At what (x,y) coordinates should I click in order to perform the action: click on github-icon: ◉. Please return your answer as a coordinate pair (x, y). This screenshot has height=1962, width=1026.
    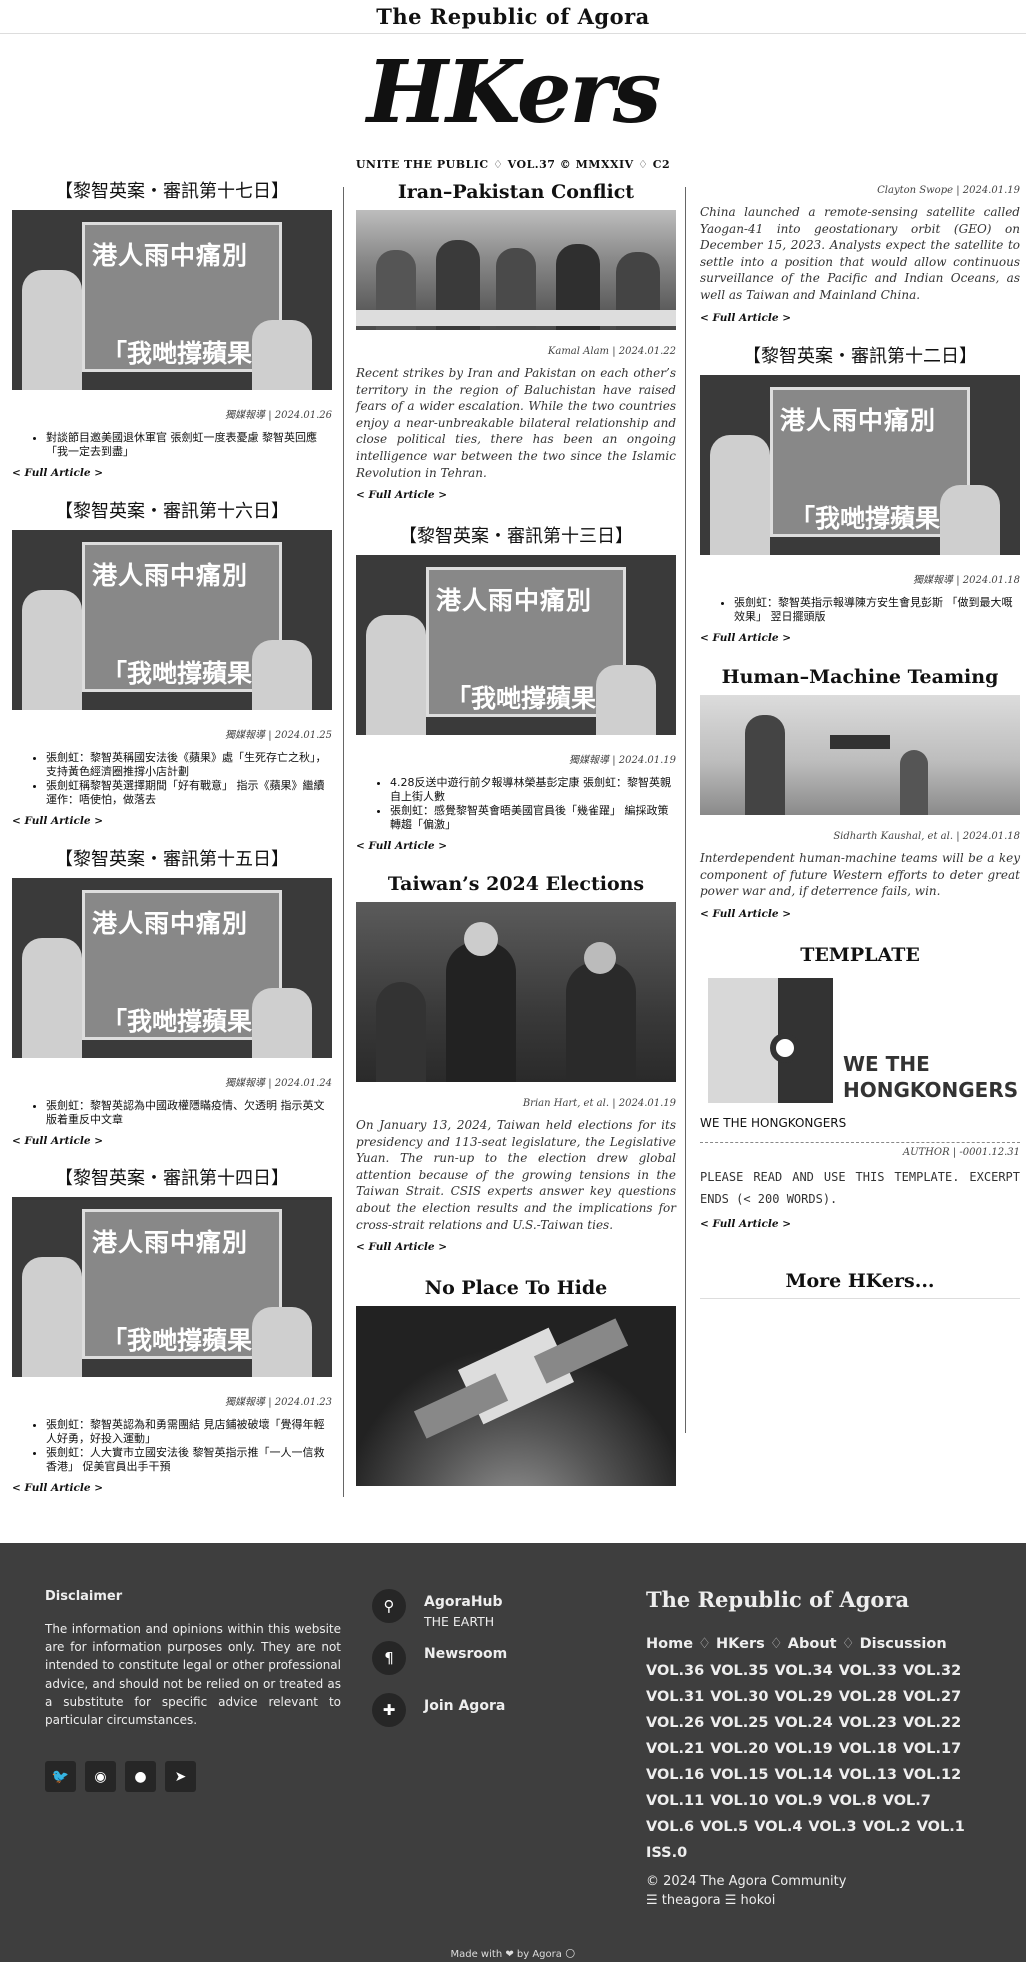
    Looking at the image, I should click on (100, 1777).